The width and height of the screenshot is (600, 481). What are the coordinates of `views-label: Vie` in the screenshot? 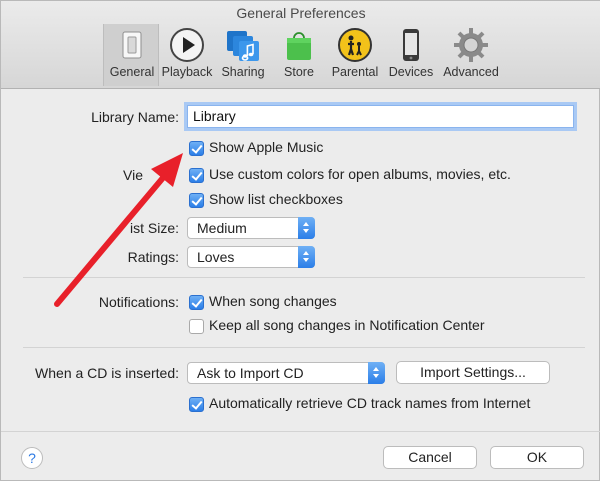 It's located at (133, 175).